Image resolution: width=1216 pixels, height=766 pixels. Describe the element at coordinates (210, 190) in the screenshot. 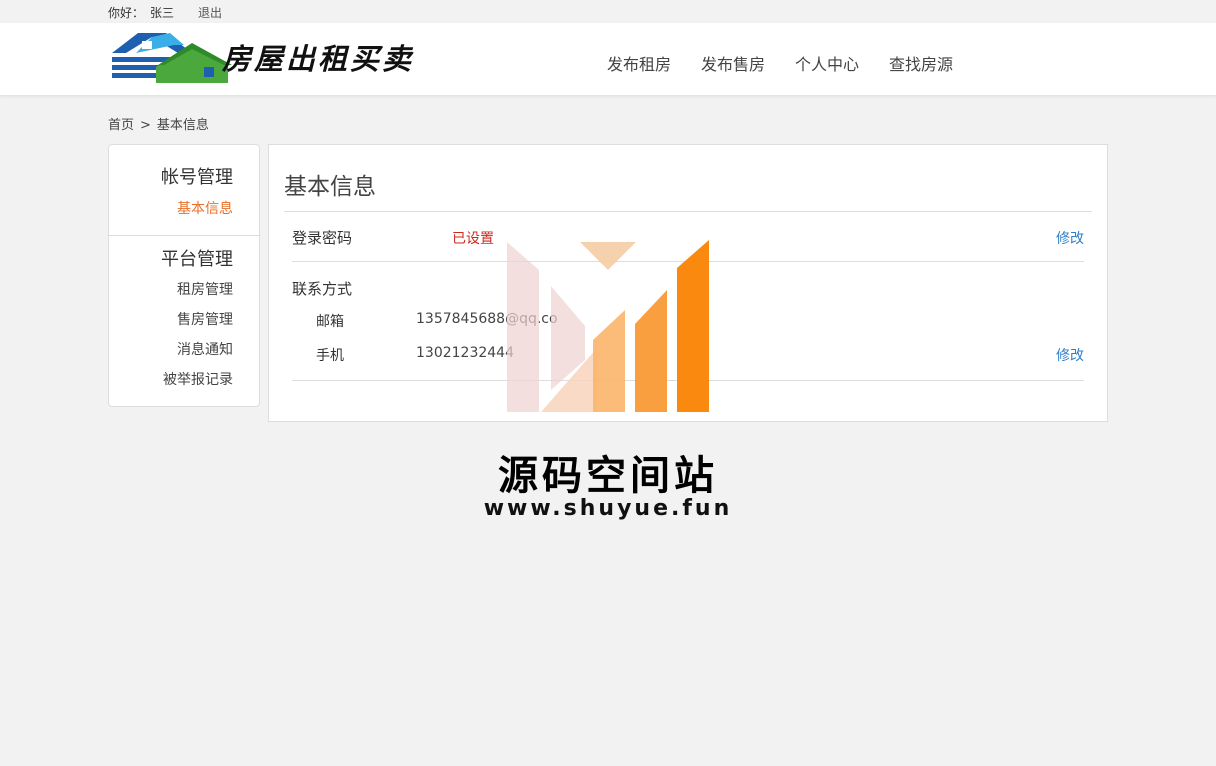

I see `sidebar-group-account: 帐号管理 基本信息` at that location.